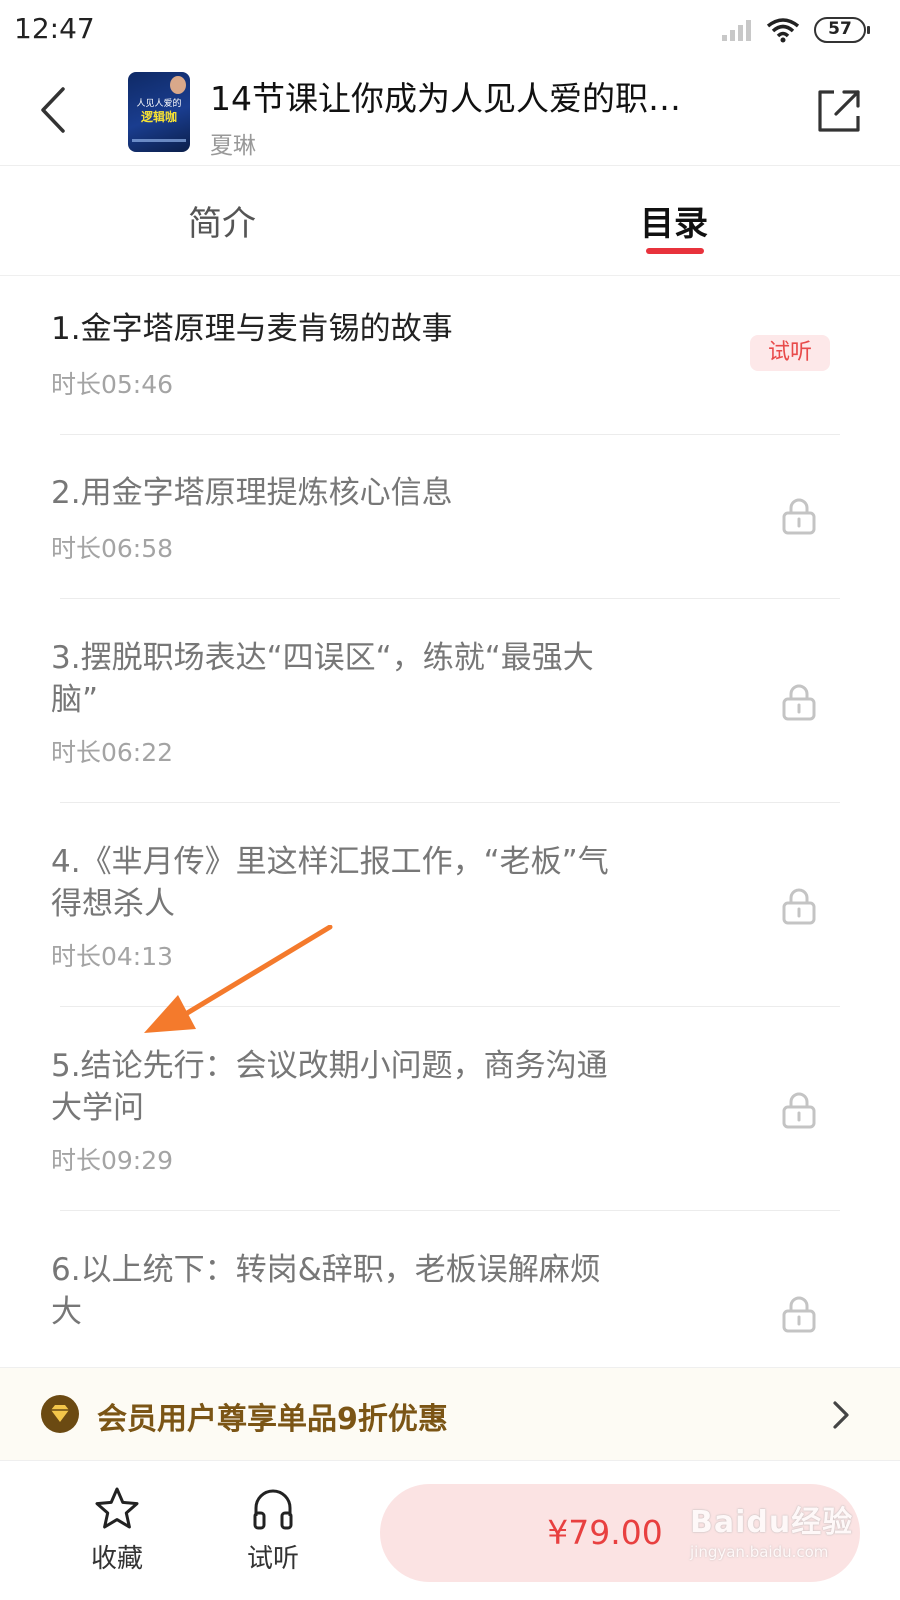 The image size is (900, 1600). What do you see at coordinates (60, 1414) in the screenshot?
I see `member-diamond-icon` at bounding box center [60, 1414].